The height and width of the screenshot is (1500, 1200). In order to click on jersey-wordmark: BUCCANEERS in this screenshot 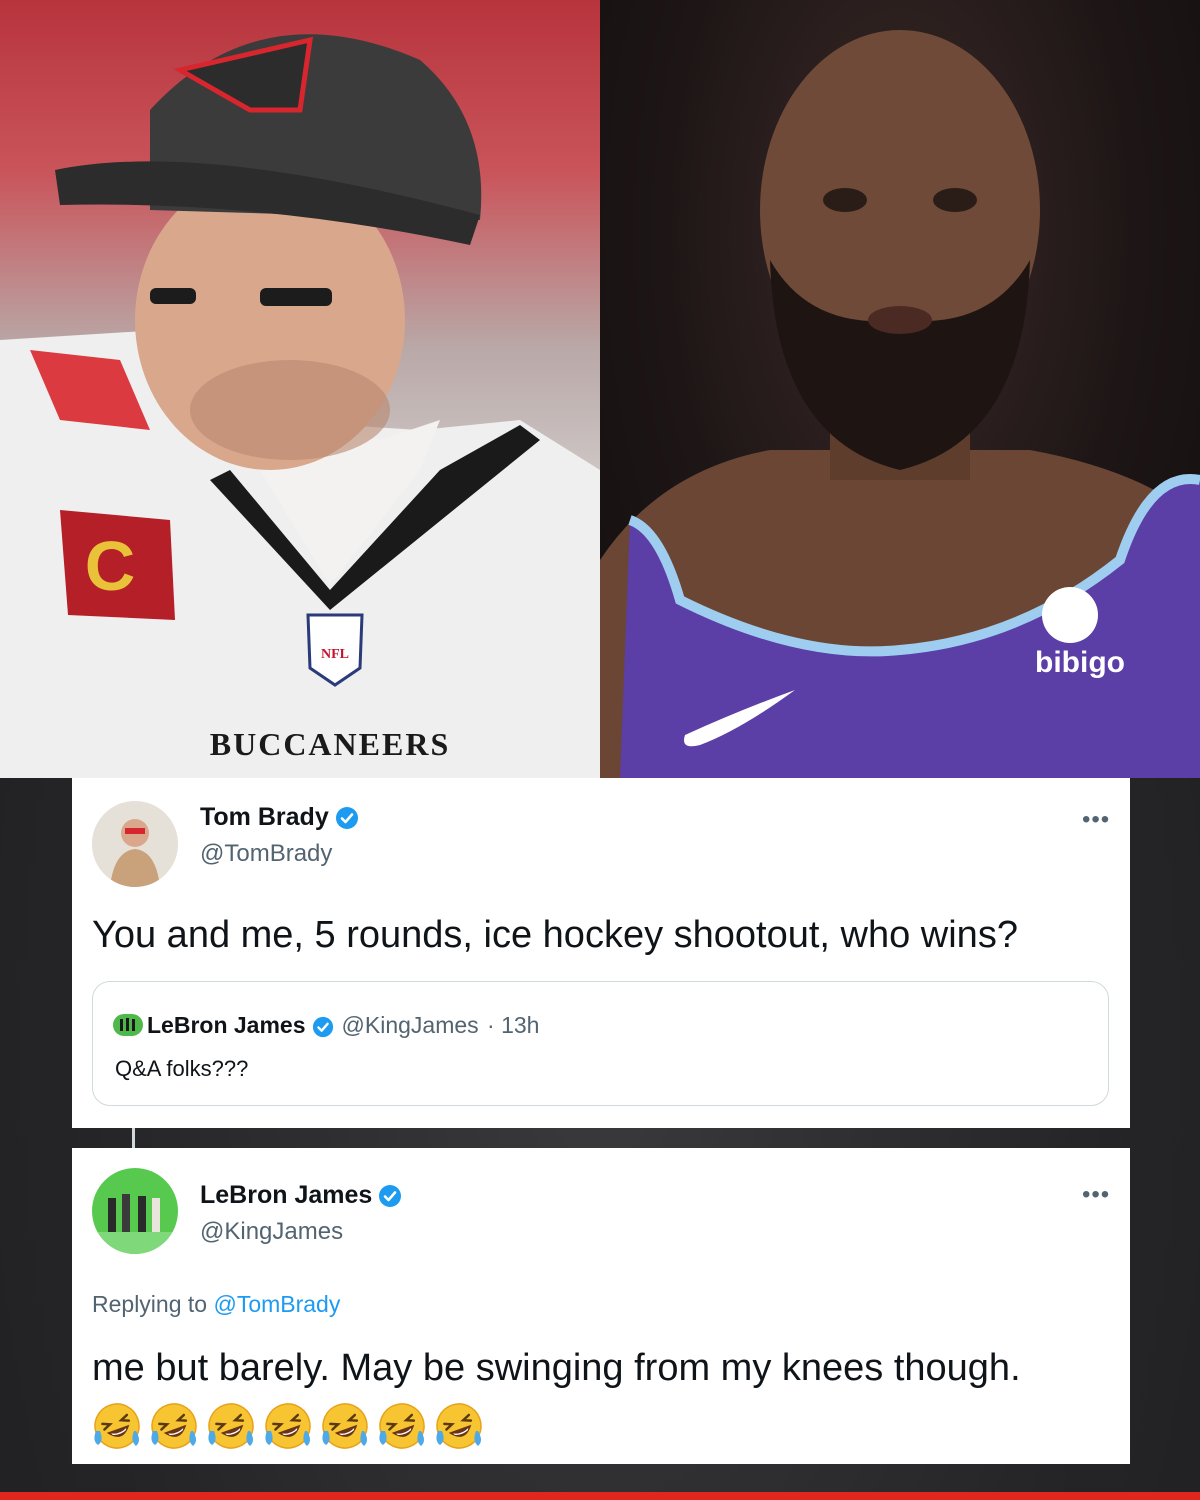, I will do `click(330, 744)`.